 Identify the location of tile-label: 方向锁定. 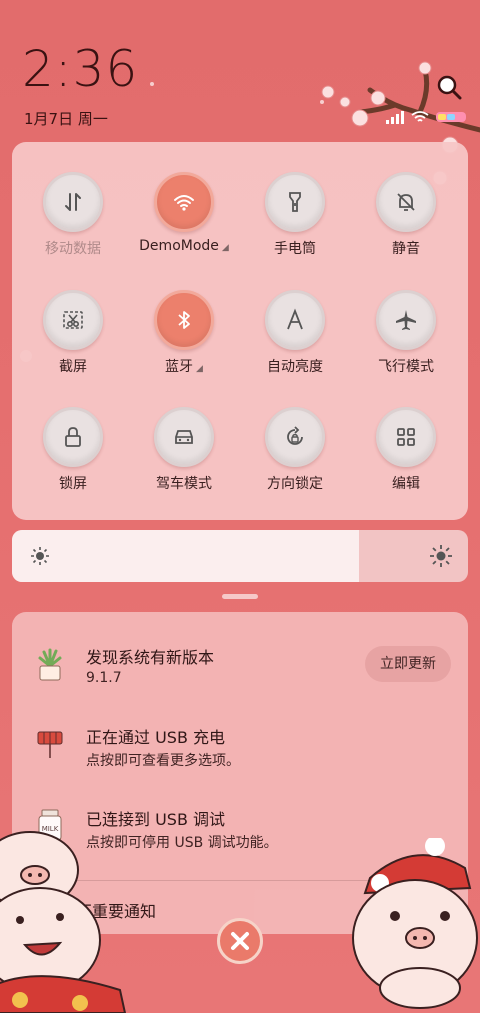
(295, 483).